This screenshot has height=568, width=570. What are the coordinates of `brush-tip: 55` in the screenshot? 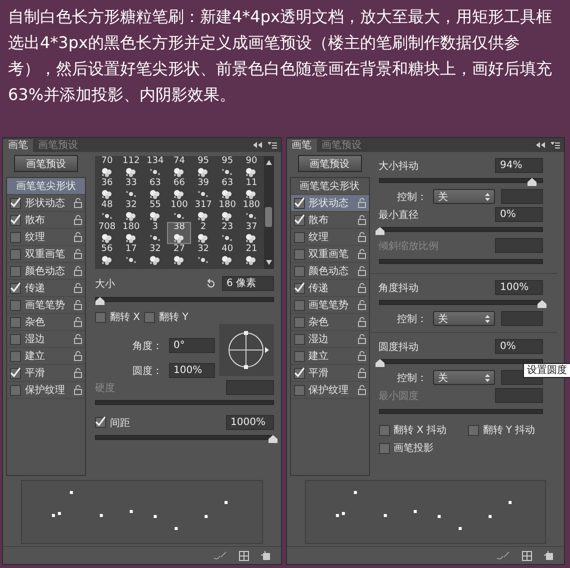 It's located at (155, 211).